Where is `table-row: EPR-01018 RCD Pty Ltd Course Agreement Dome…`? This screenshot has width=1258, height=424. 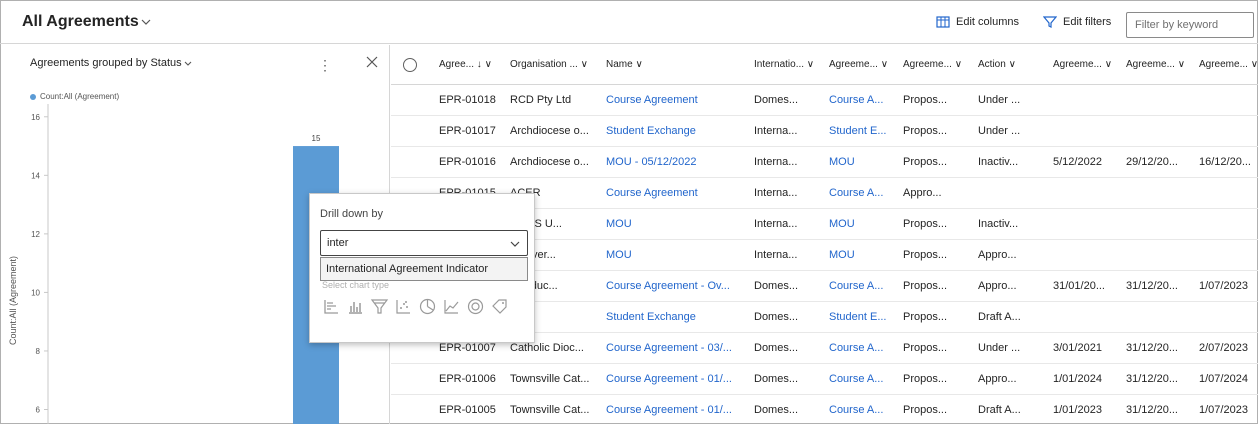
table-row: EPR-01018 RCD Pty Ltd Course Agreement Dome… is located at coordinates (824, 100).